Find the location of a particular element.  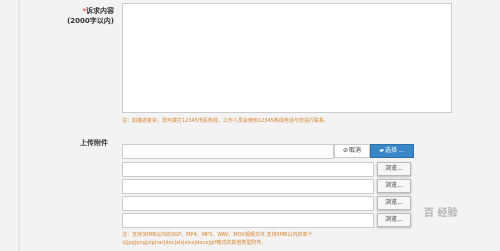

cancel-icon: ⊘ is located at coordinates (345, 150).